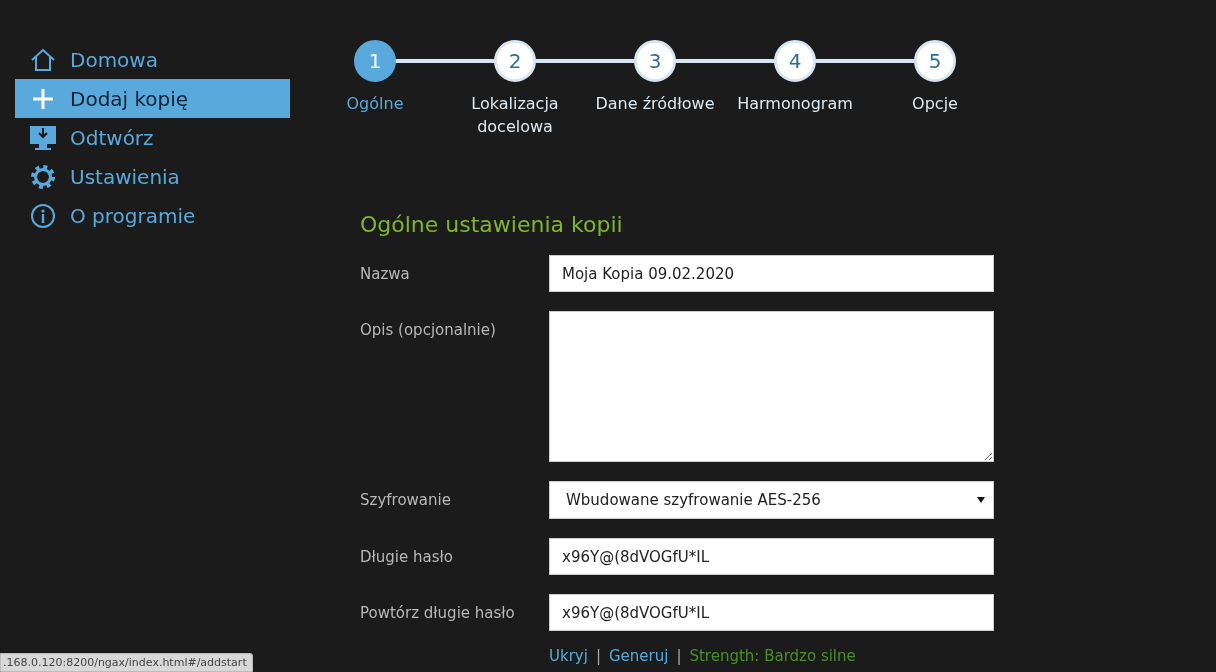  I want to click on status-url: .168.0.120:8200/ngax/index.html#/addstart, so click(126, 662).